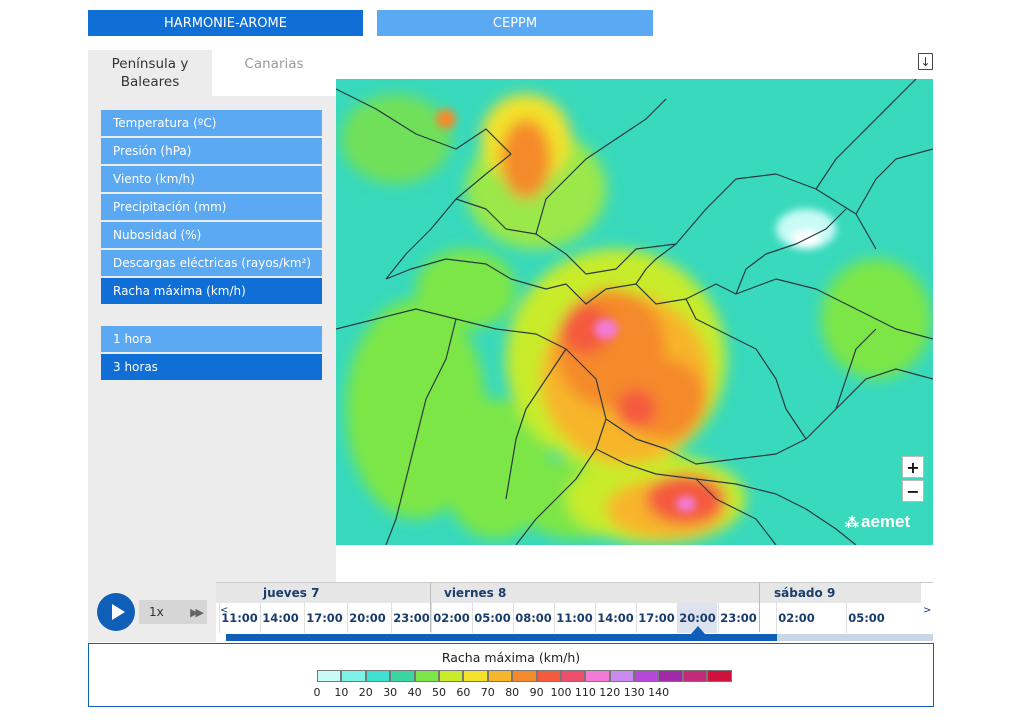 The image size is (1024, 720). I want to click on download-icon: ↓, so click(925, 61).